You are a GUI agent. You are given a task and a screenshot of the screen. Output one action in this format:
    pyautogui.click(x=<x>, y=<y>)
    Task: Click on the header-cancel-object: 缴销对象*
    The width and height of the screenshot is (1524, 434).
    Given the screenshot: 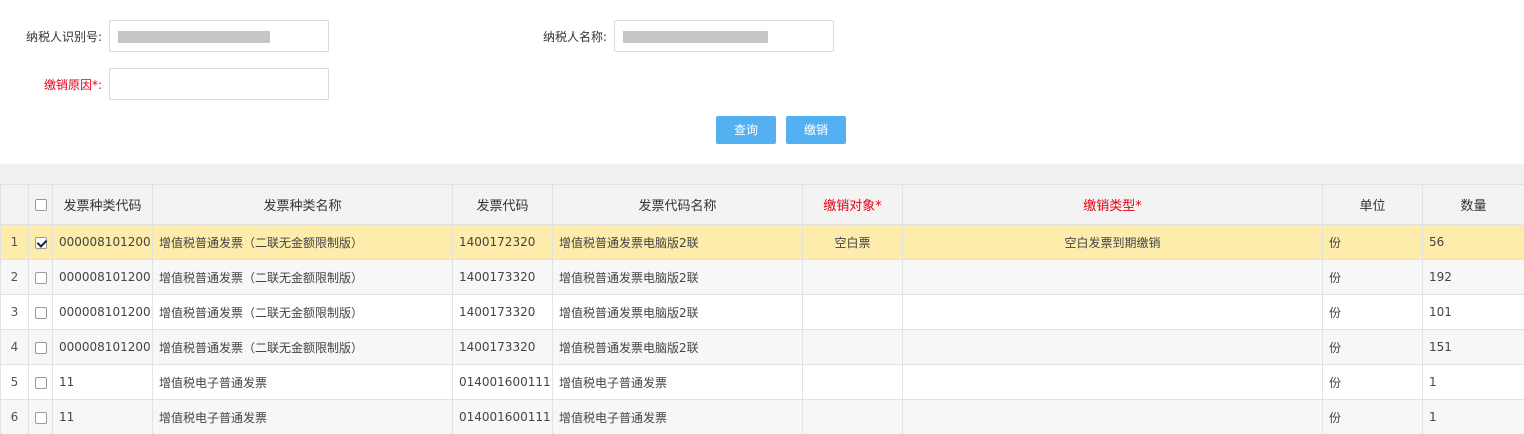 What is the action you would take?
    pyautogui.click(x=852, y=204)
    